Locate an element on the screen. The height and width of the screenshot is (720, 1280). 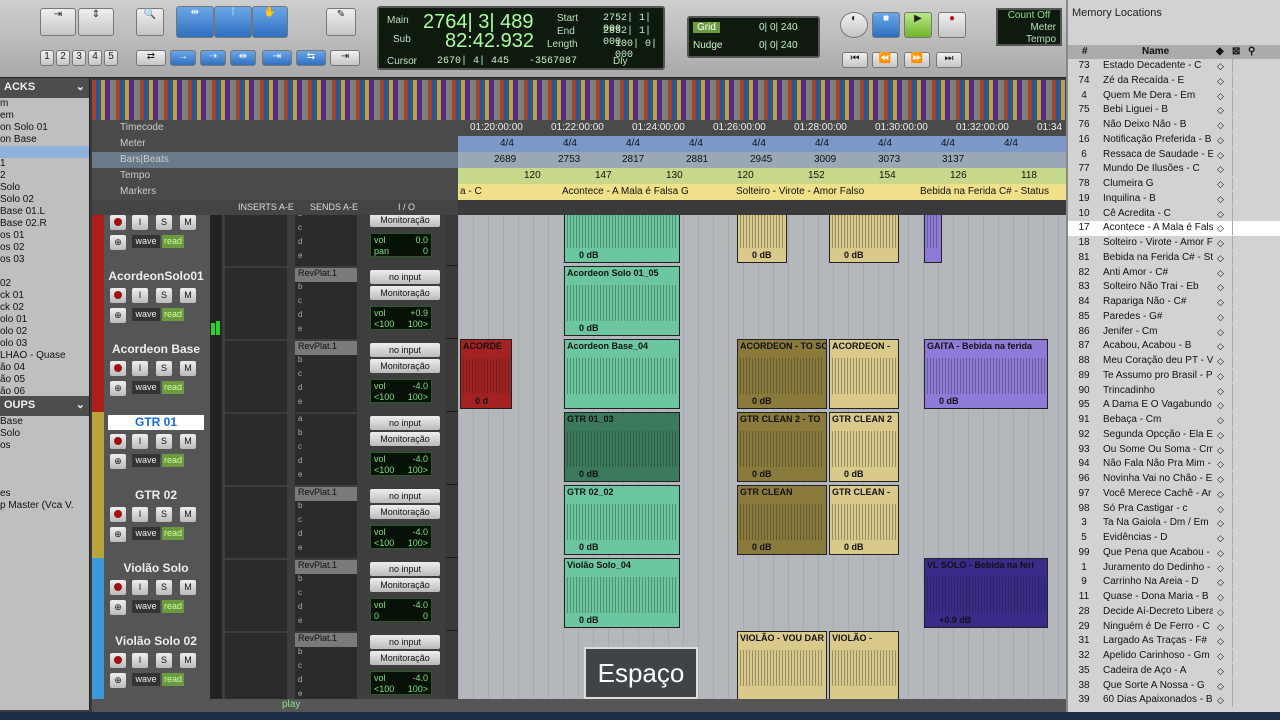
track-list-item: 2 is located at coordinates (44, 176).